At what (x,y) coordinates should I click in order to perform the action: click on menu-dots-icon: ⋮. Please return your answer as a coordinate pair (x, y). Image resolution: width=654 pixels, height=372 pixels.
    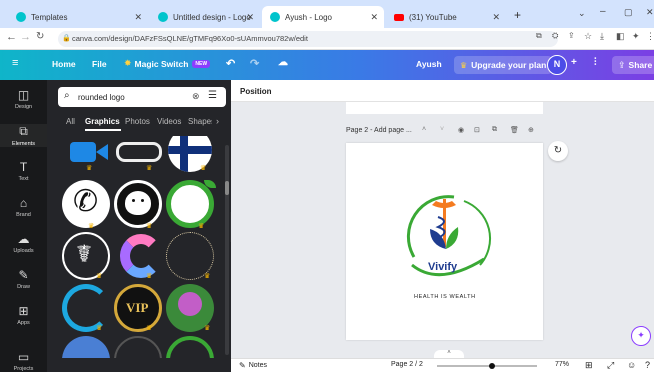
    Looking at the image, I should click on (650, 36).